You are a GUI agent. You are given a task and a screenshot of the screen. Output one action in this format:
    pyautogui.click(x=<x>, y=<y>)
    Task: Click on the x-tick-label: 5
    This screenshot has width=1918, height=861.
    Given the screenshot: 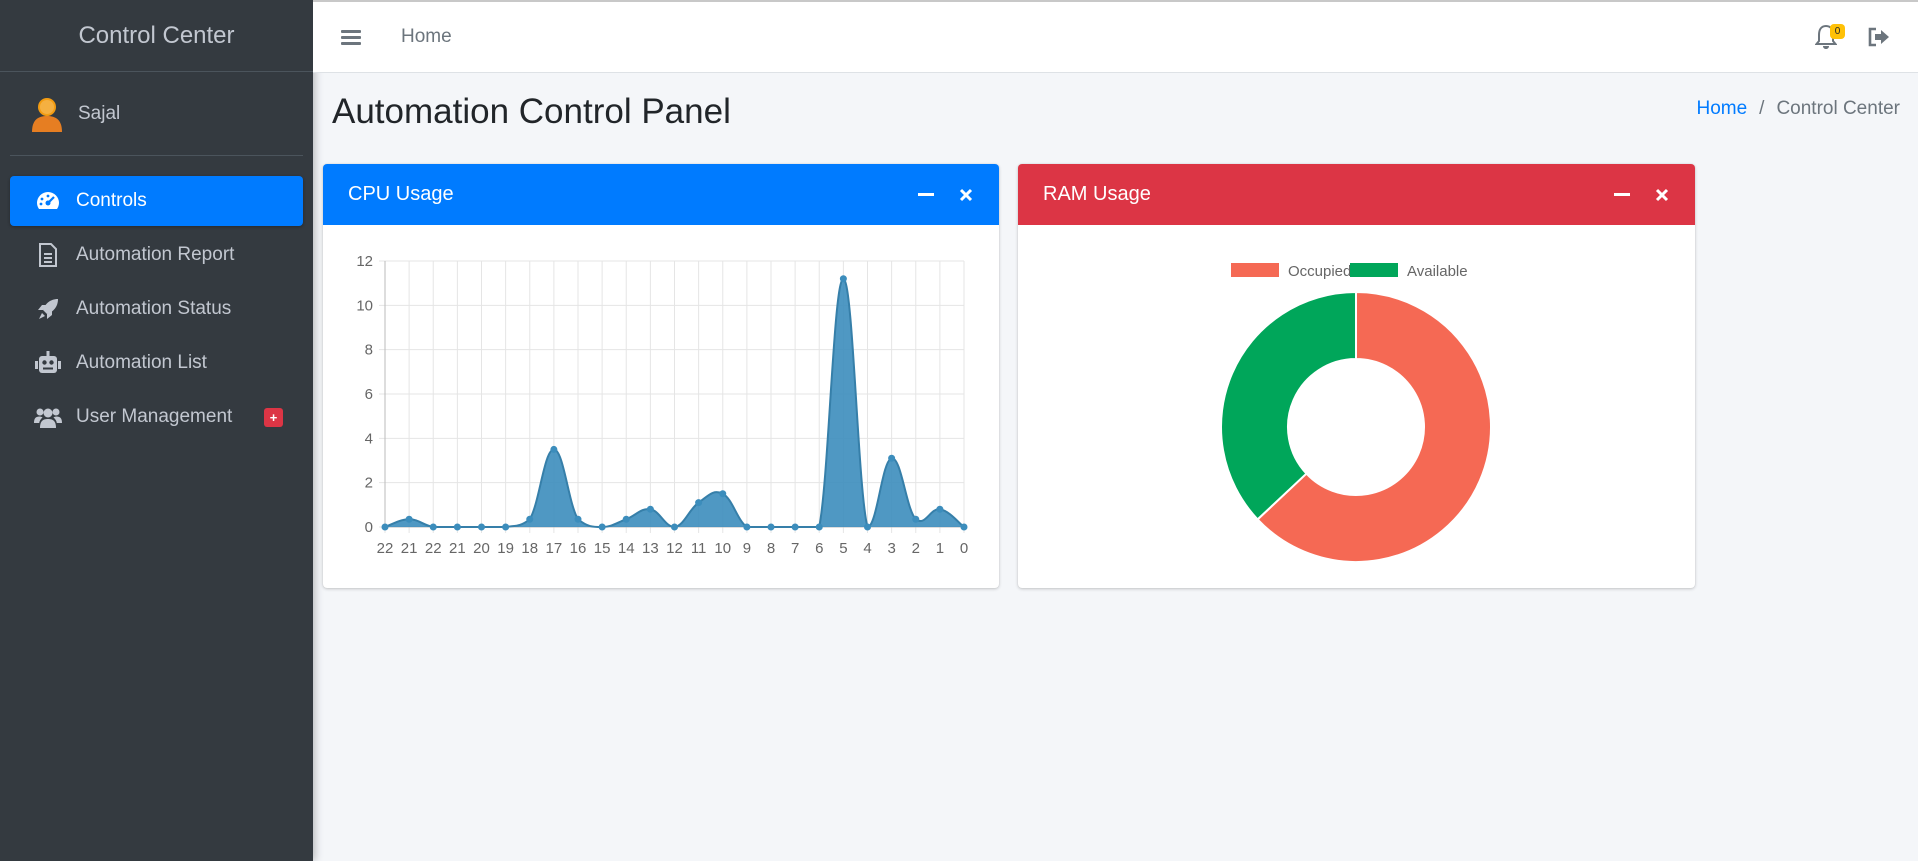 What is the action you would take?
    pyautogui.click(x=843, y=548)
    